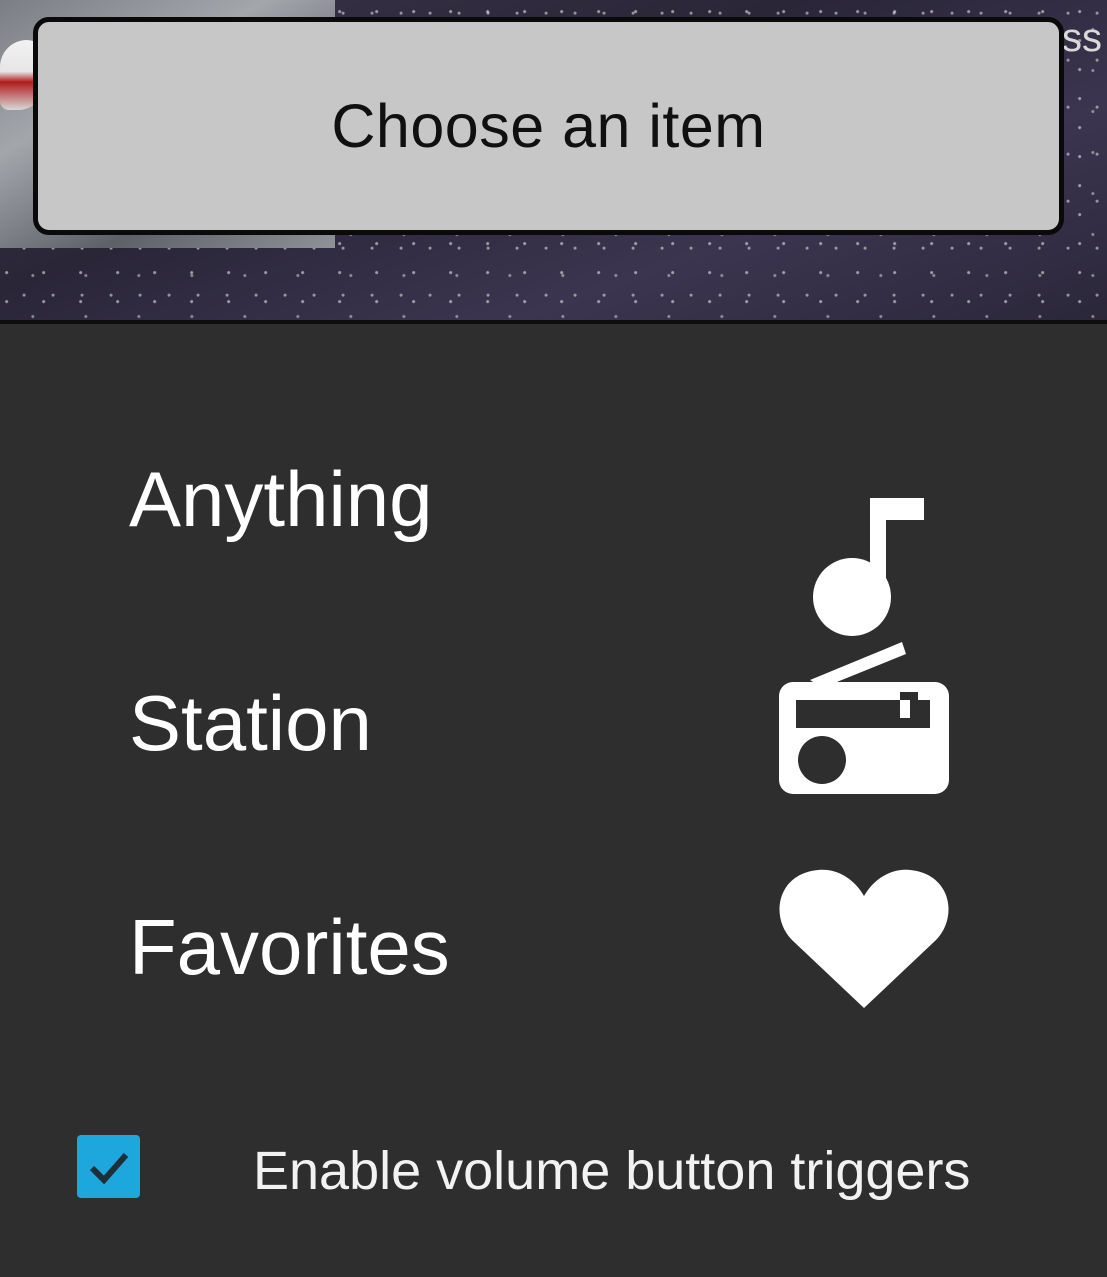  I want to click on option-station-label: Station, so click(250, 723).